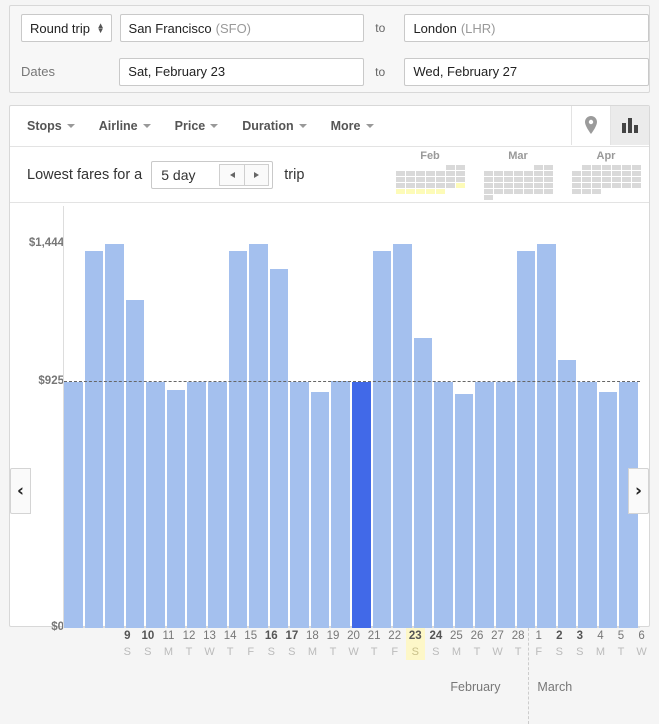 The width and height of the screenshot is (659, 724). Describe the element at coordinates (638, 491) in the screenshot. I see `next-dates-button: ›` at that location.